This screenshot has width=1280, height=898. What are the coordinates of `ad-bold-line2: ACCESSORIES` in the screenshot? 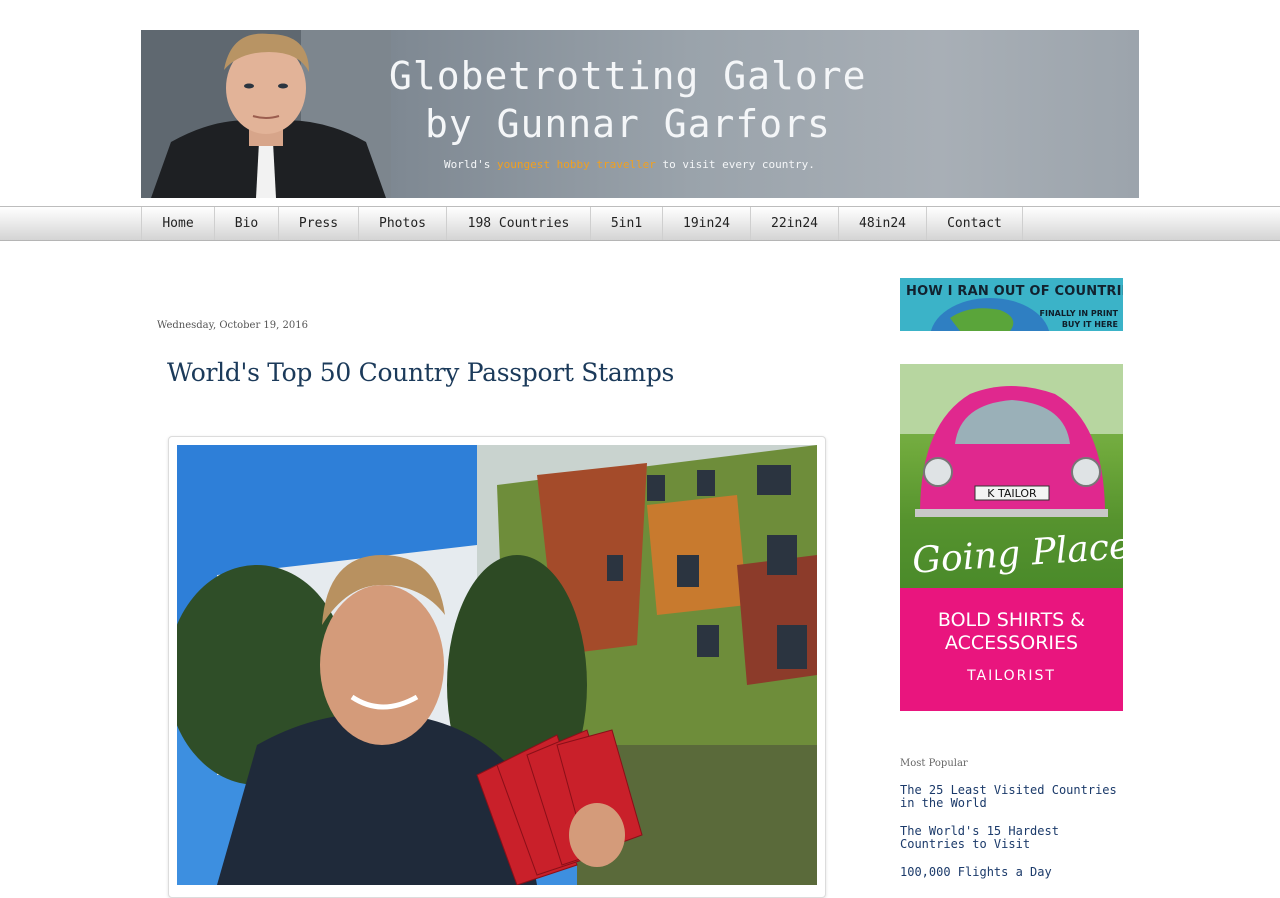 It's located at (1011, 643).